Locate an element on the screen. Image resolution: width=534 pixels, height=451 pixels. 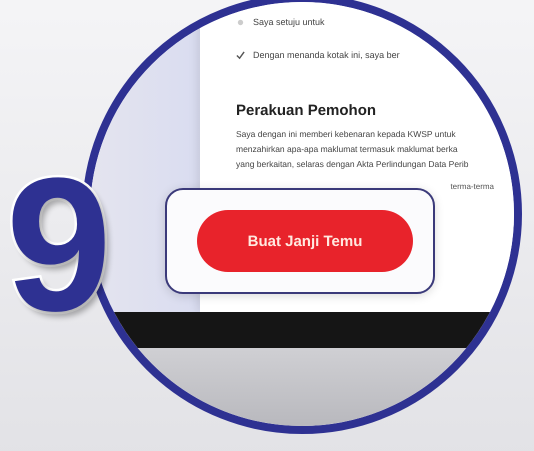
paragraph-line: yang berkaitan, selaras dengan Akta Perlindungan Data Perib is located at coordinates (353, 164).